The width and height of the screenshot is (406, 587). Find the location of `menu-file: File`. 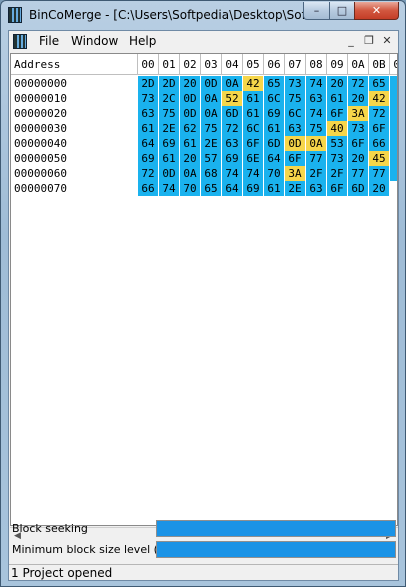

menu-file: File is located at coordinates (49, 41).